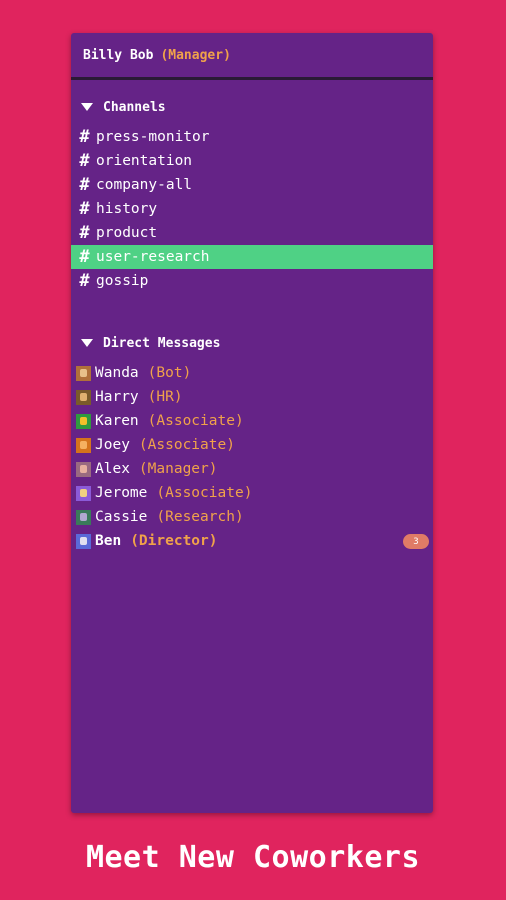 The width and height of the screenshot is (506, 900). Describe the element at coordinates (117, 421) in the screenshot. I see `dm-name: Karen` at that location.